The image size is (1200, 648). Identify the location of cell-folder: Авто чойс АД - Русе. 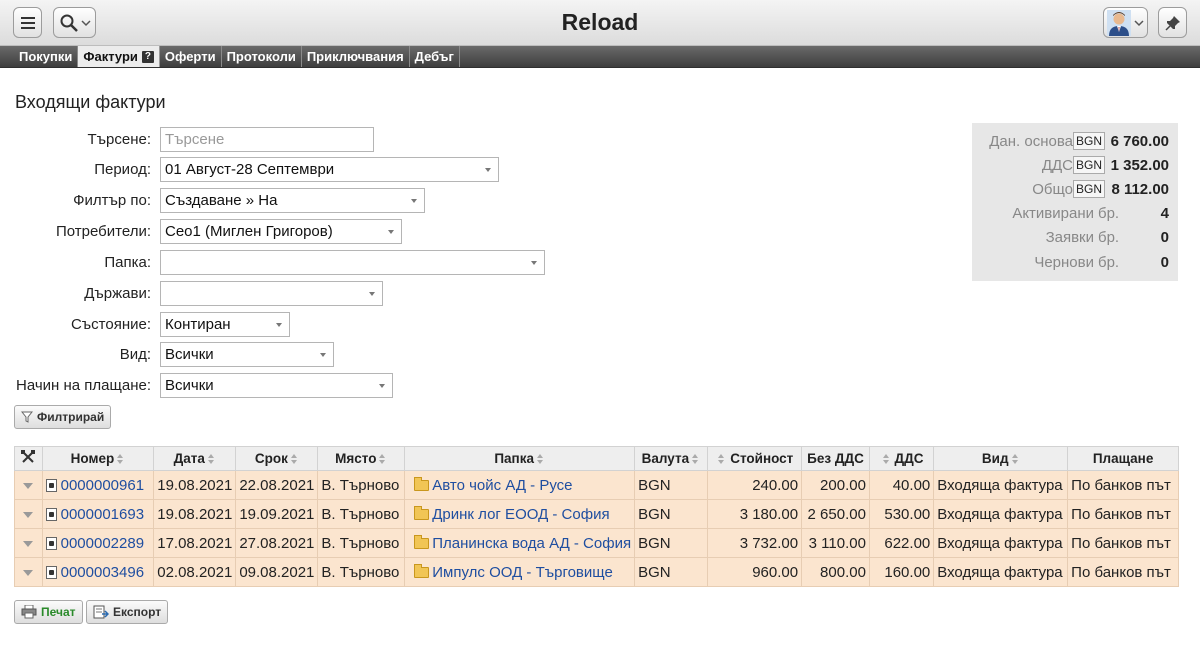
(520, 485).